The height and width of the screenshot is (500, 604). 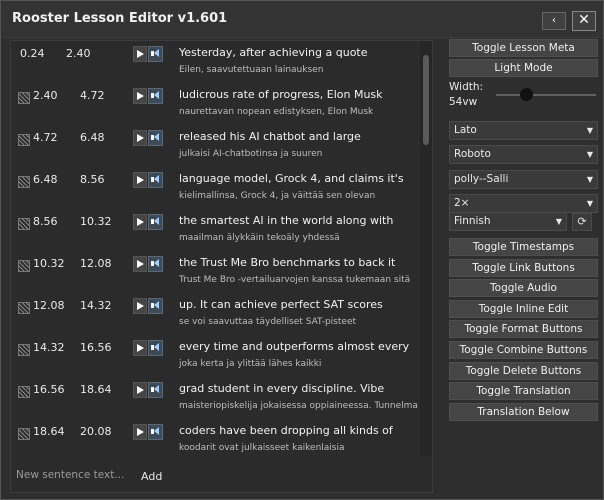 I want to click on timestamp-end: 8.56, so click(x=92, y=179).